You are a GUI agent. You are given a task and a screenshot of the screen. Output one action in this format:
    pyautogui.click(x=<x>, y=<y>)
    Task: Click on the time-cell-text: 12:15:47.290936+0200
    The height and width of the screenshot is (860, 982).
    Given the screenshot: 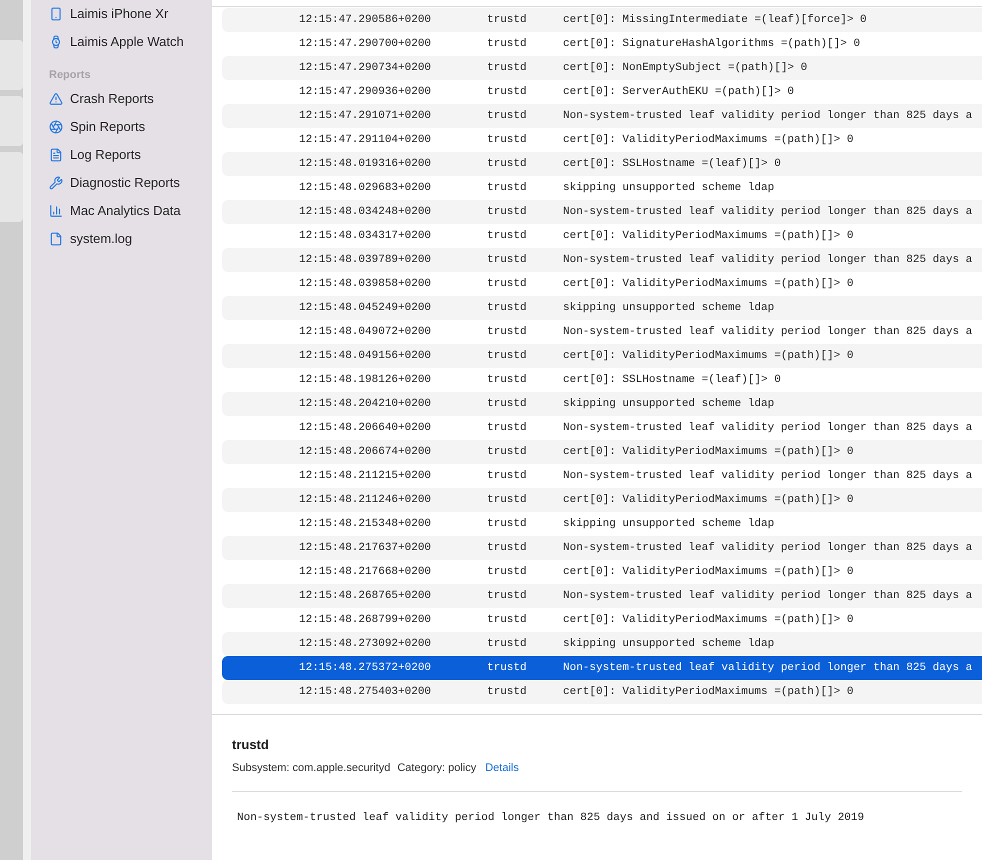 What is the action you would take?
    pyautogui.click(x=365, y=92)
    